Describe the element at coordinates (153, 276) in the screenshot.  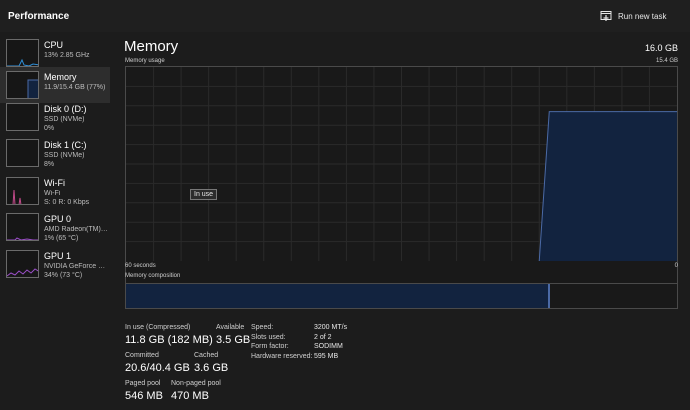
I see `memory-composition-label: Memory composition` at that location.